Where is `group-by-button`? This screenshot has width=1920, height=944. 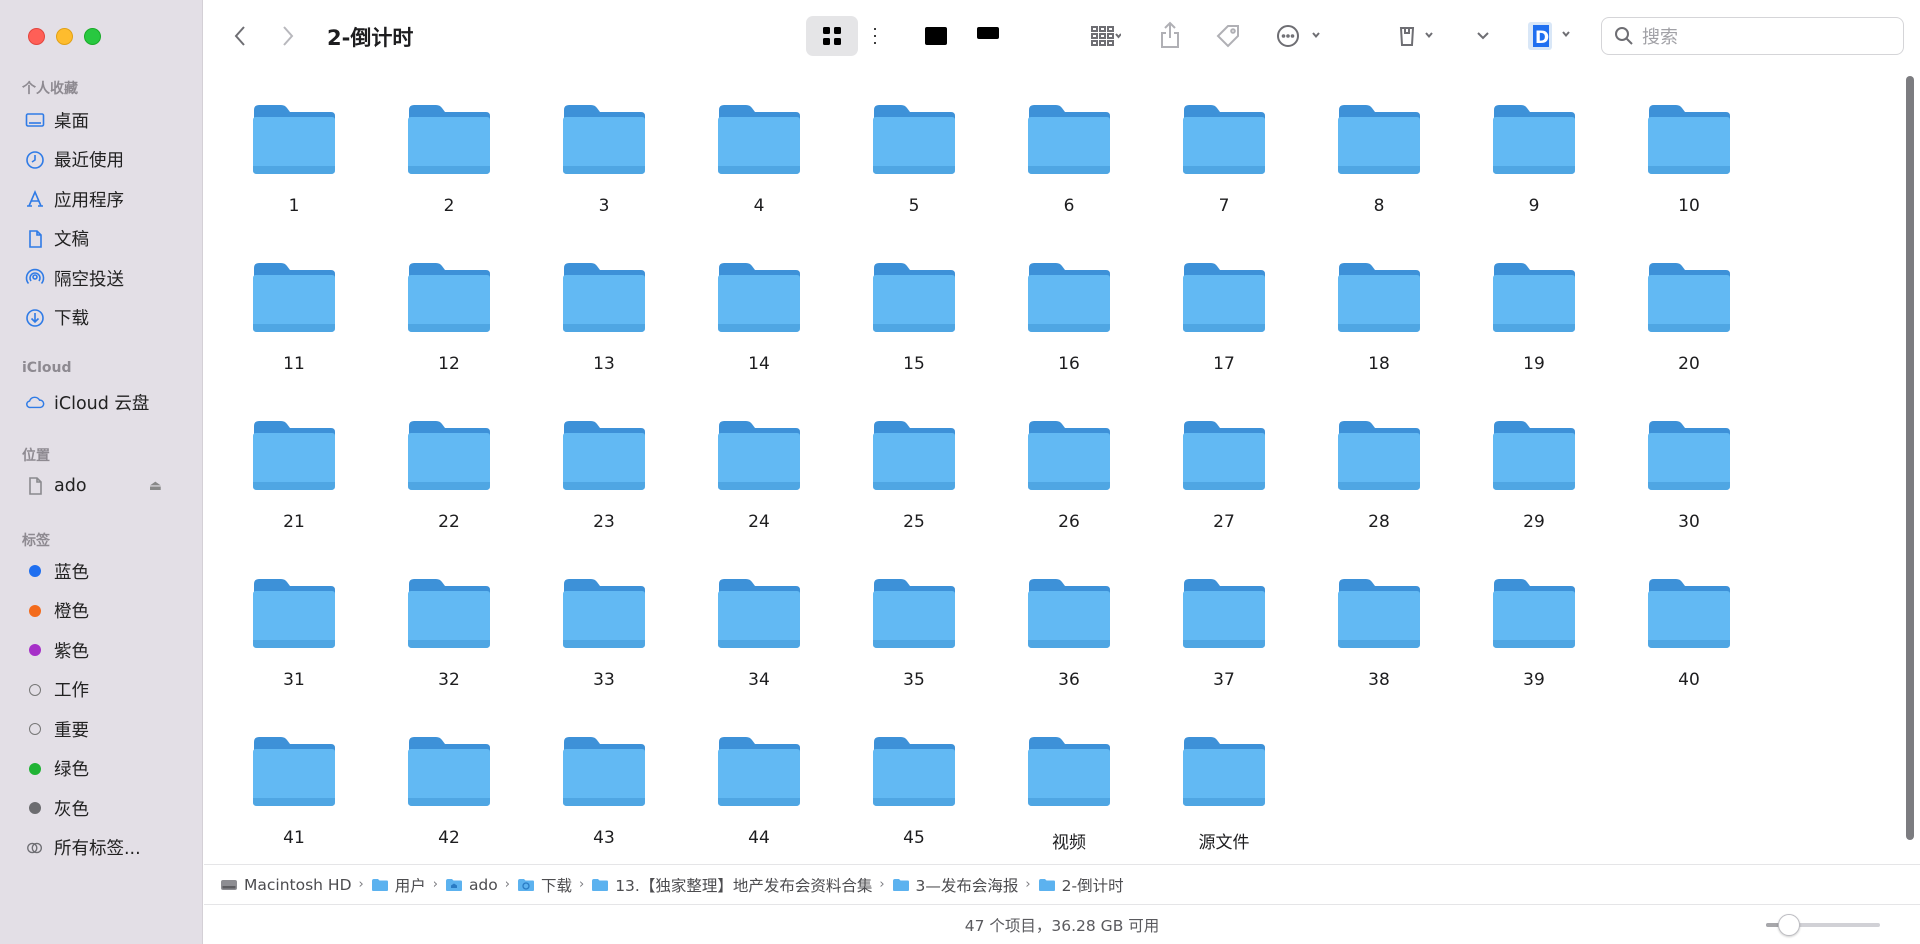
group-by-button is located at coordinates (1106, 36).